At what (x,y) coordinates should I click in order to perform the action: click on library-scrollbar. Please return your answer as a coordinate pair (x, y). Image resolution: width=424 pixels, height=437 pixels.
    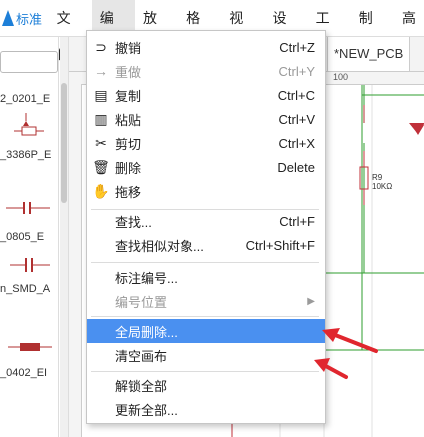
    Looking at the image, I should click on (64, 237).